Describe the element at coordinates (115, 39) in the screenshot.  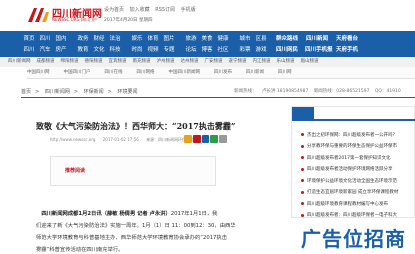
I see `nav-item: 法治` at that location.